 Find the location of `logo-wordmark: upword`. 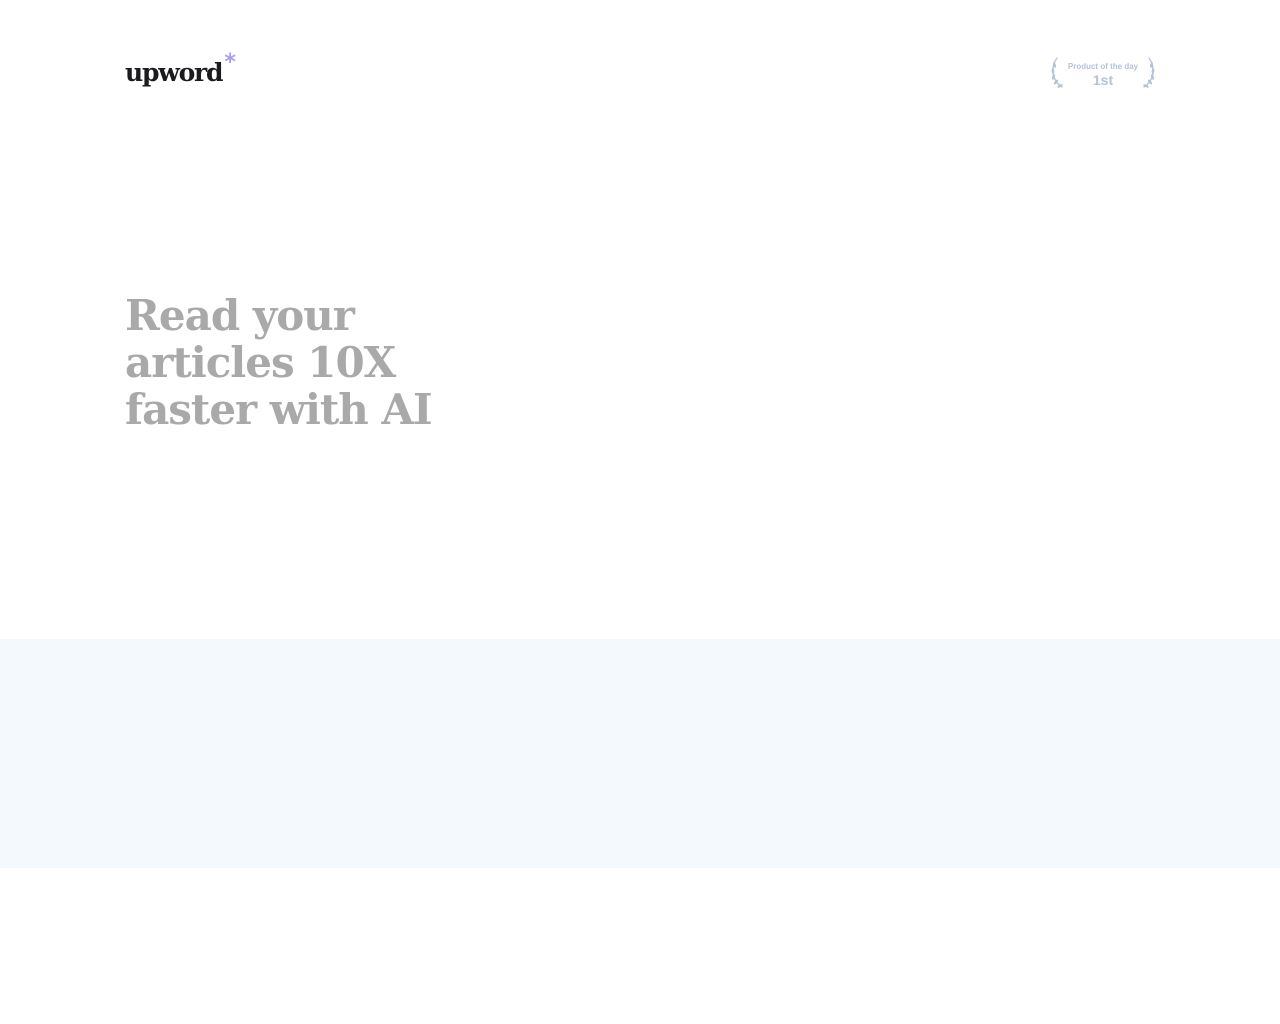

logo-wordmark: upword is located at coordinates (174, 72).